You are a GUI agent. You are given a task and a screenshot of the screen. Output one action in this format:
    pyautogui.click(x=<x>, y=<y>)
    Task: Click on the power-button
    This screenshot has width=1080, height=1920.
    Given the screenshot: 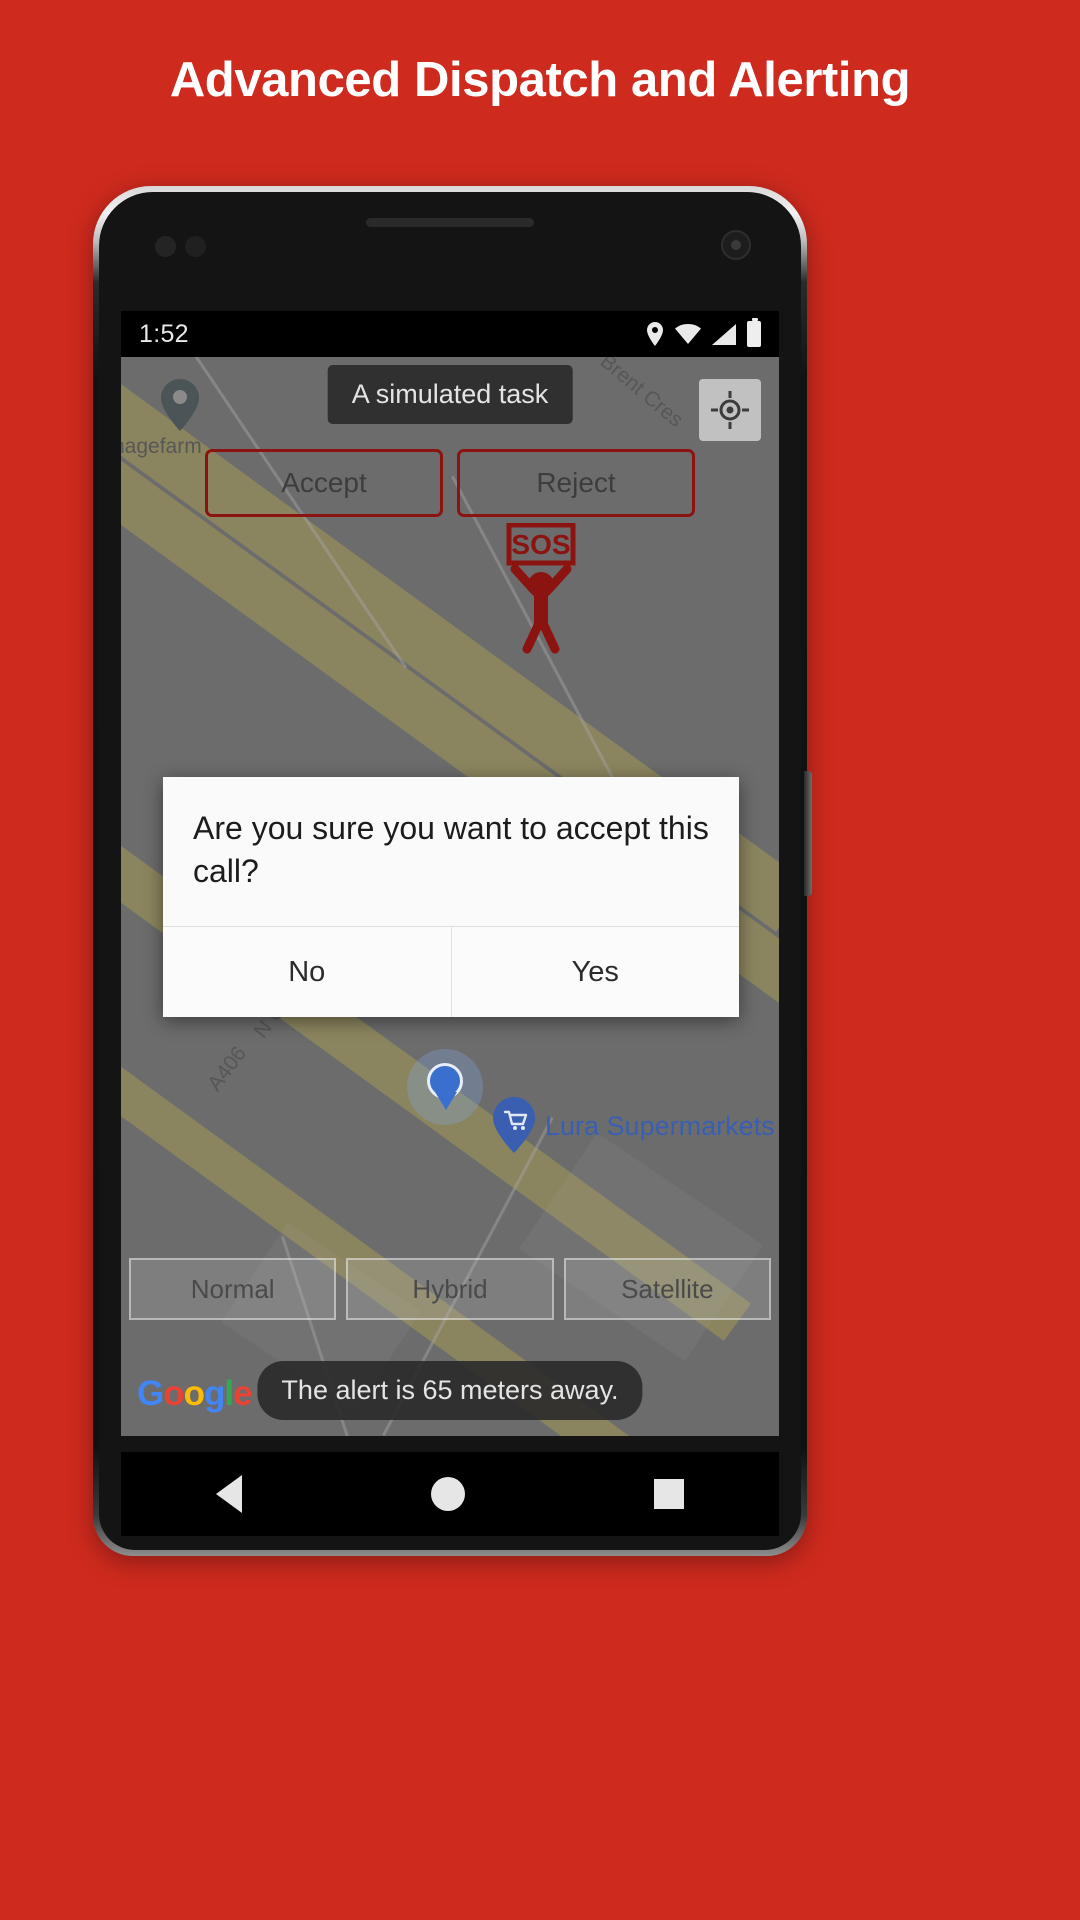 What is the action you would take?
    pyautogui.click(x=808, y=833)
    